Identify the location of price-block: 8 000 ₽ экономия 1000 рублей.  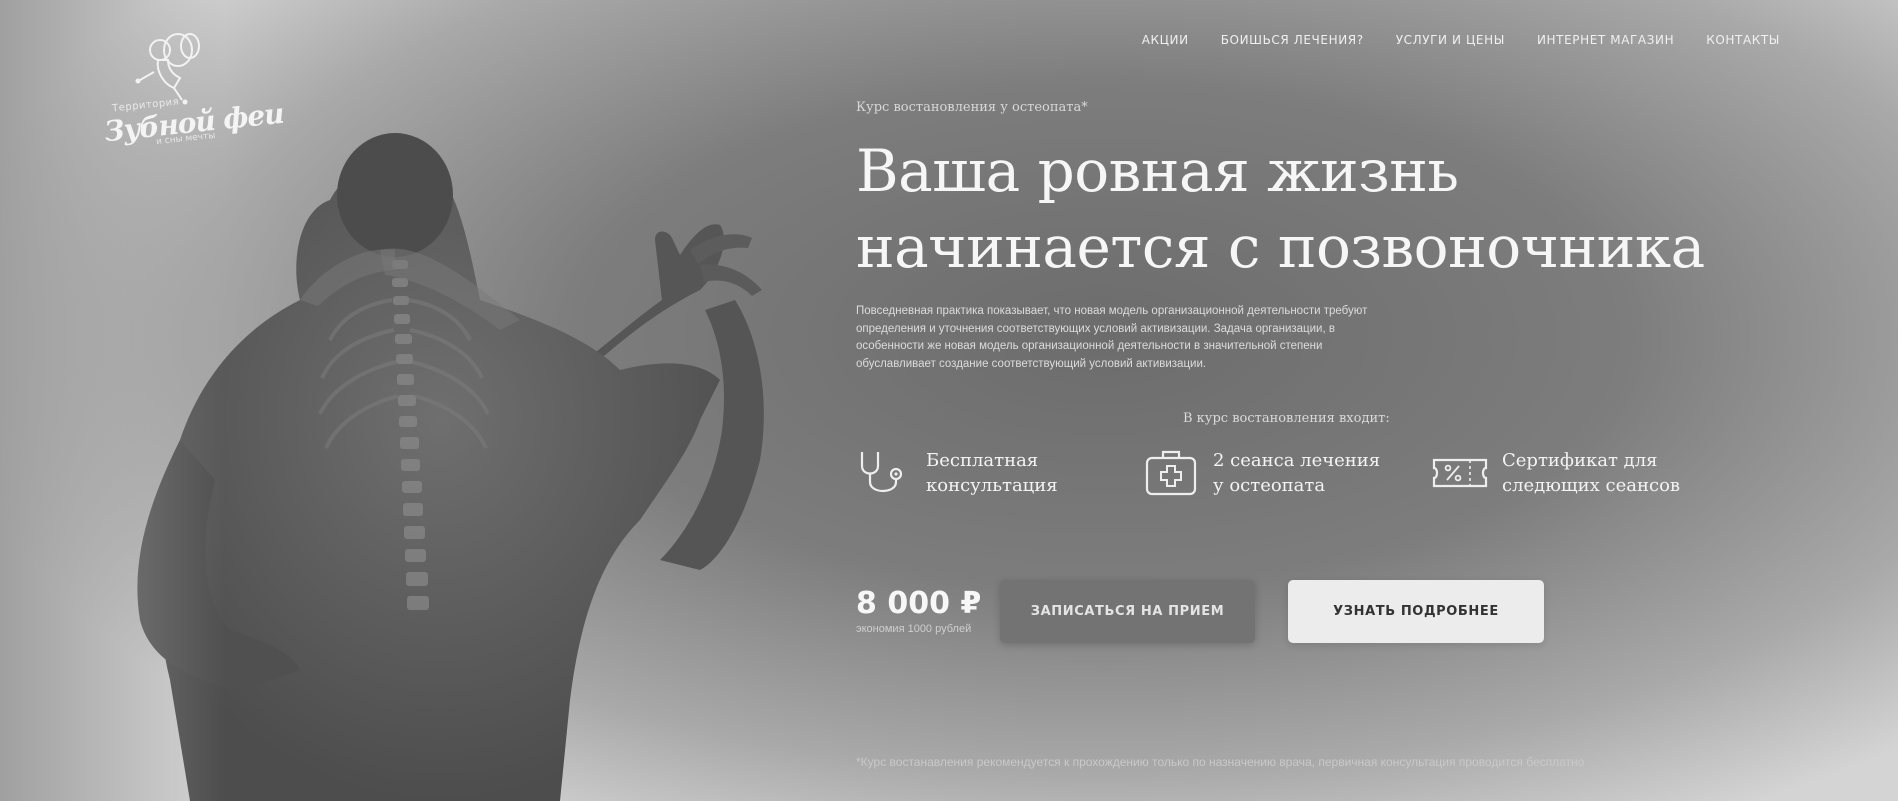
(918, 610).